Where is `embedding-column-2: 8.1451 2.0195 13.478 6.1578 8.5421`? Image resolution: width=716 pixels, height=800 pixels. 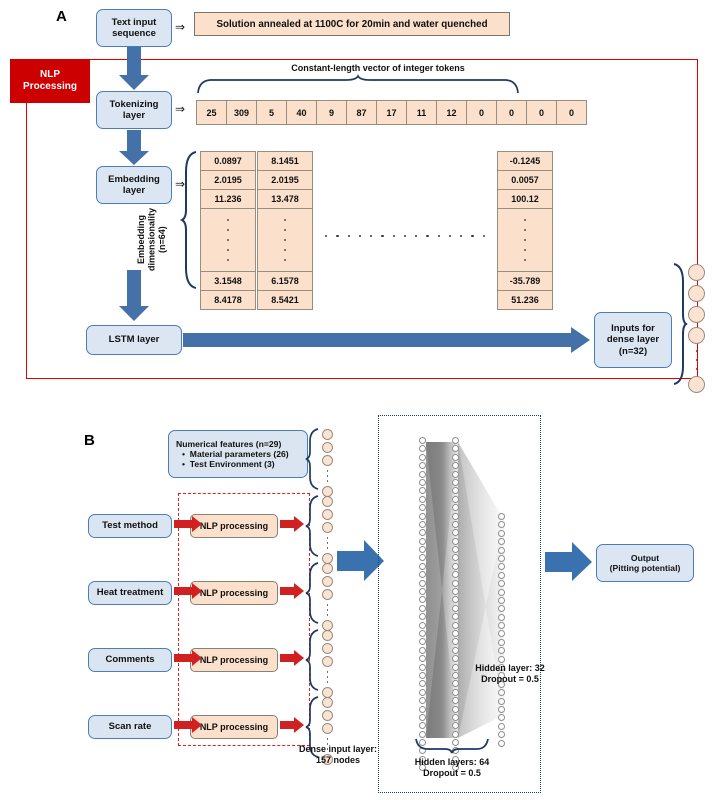
embedding-column-2: 8.1451 2.0195 13.478 6.1578 8.5421 is located at coordinates (285, 230).